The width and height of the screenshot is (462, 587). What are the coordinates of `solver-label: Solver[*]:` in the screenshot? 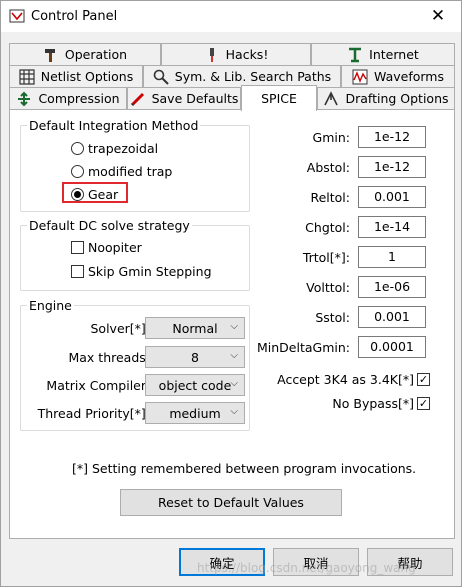 It's located at (120, 328).